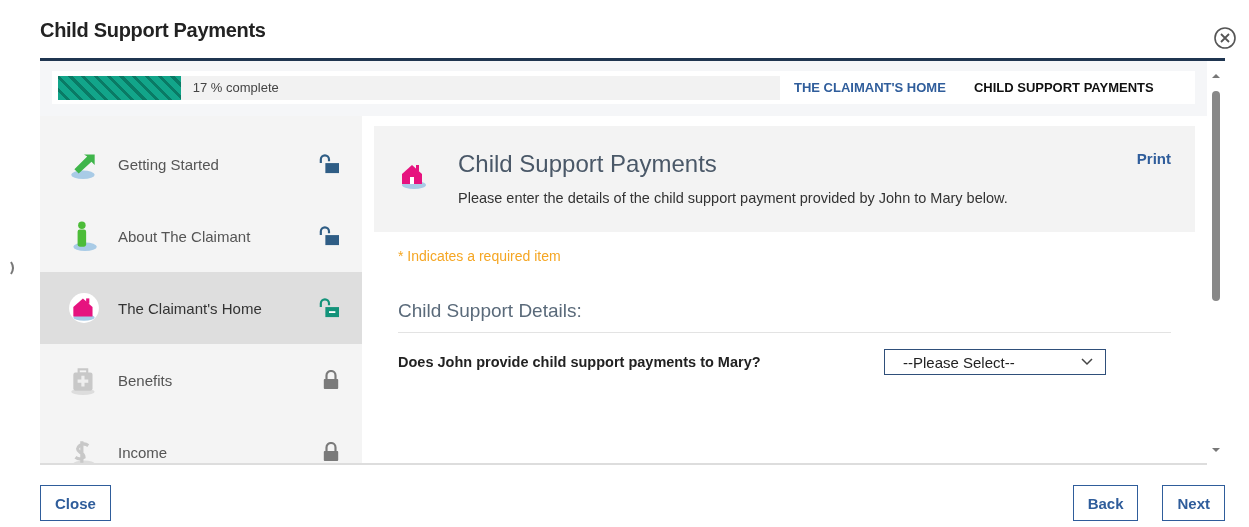 This screenshot has height=527, width=1249. I want to click on page-description: Please enter the details of the child support payment provided by John to Mary below., so click(733, 198).